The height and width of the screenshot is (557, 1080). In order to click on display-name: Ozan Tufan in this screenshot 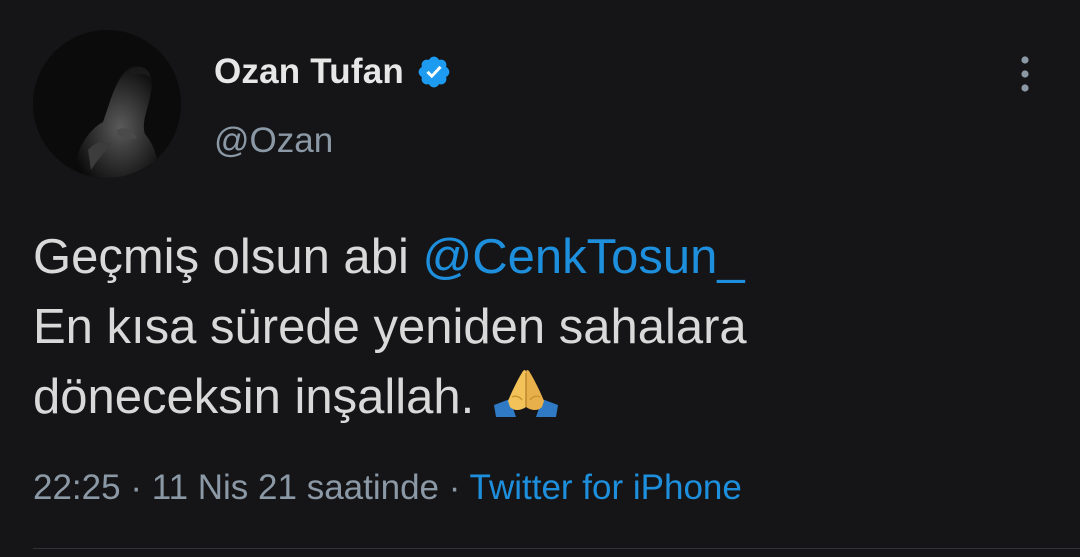, I will do `click(309, 72)`.